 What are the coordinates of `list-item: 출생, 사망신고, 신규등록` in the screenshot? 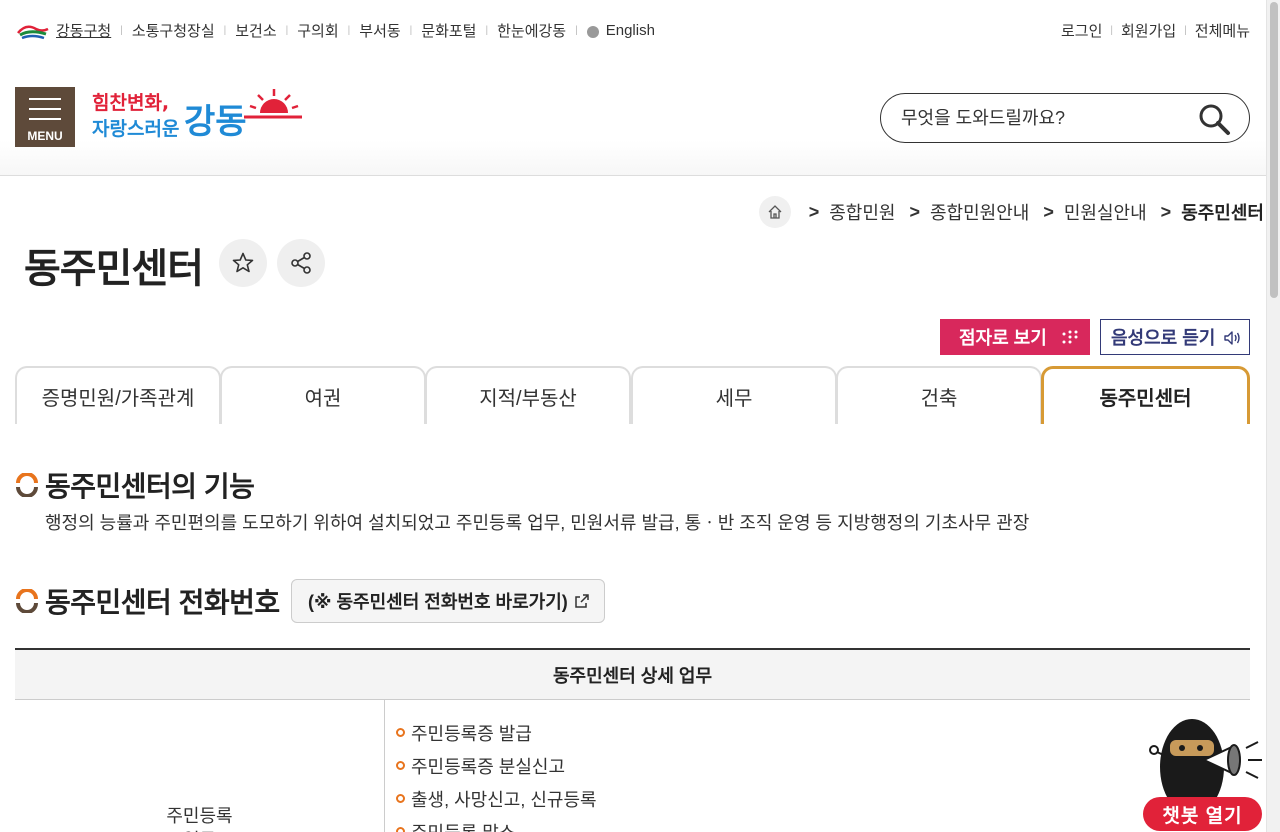 It's located at (496, 798).